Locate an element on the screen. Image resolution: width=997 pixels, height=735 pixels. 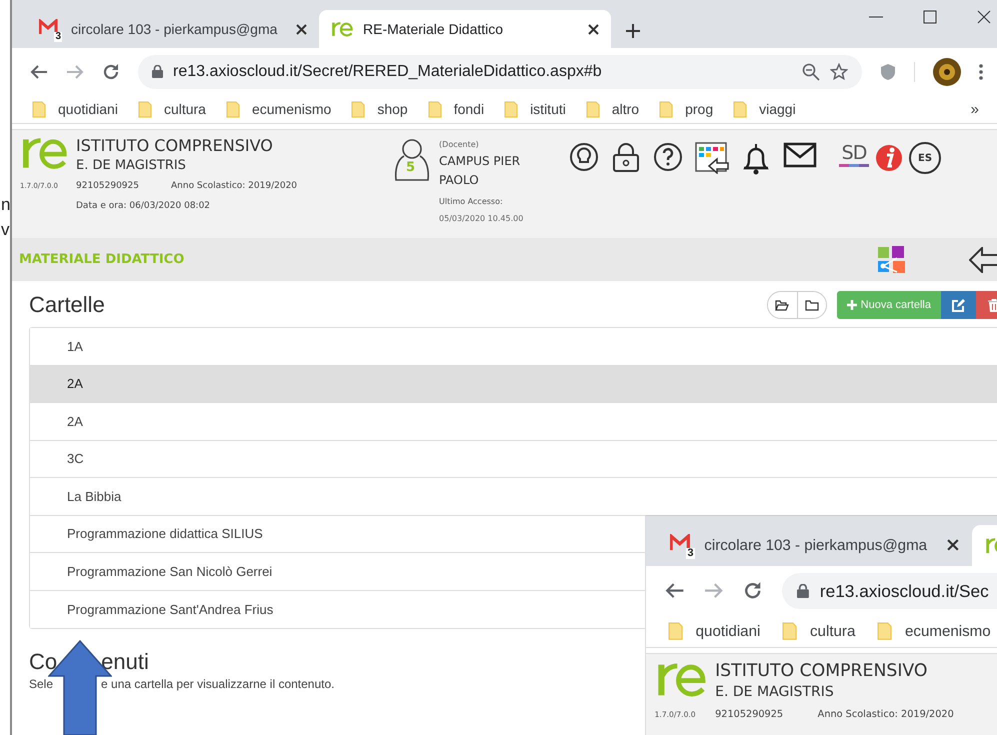
avatar-icon is located at coordinates (947, 72).